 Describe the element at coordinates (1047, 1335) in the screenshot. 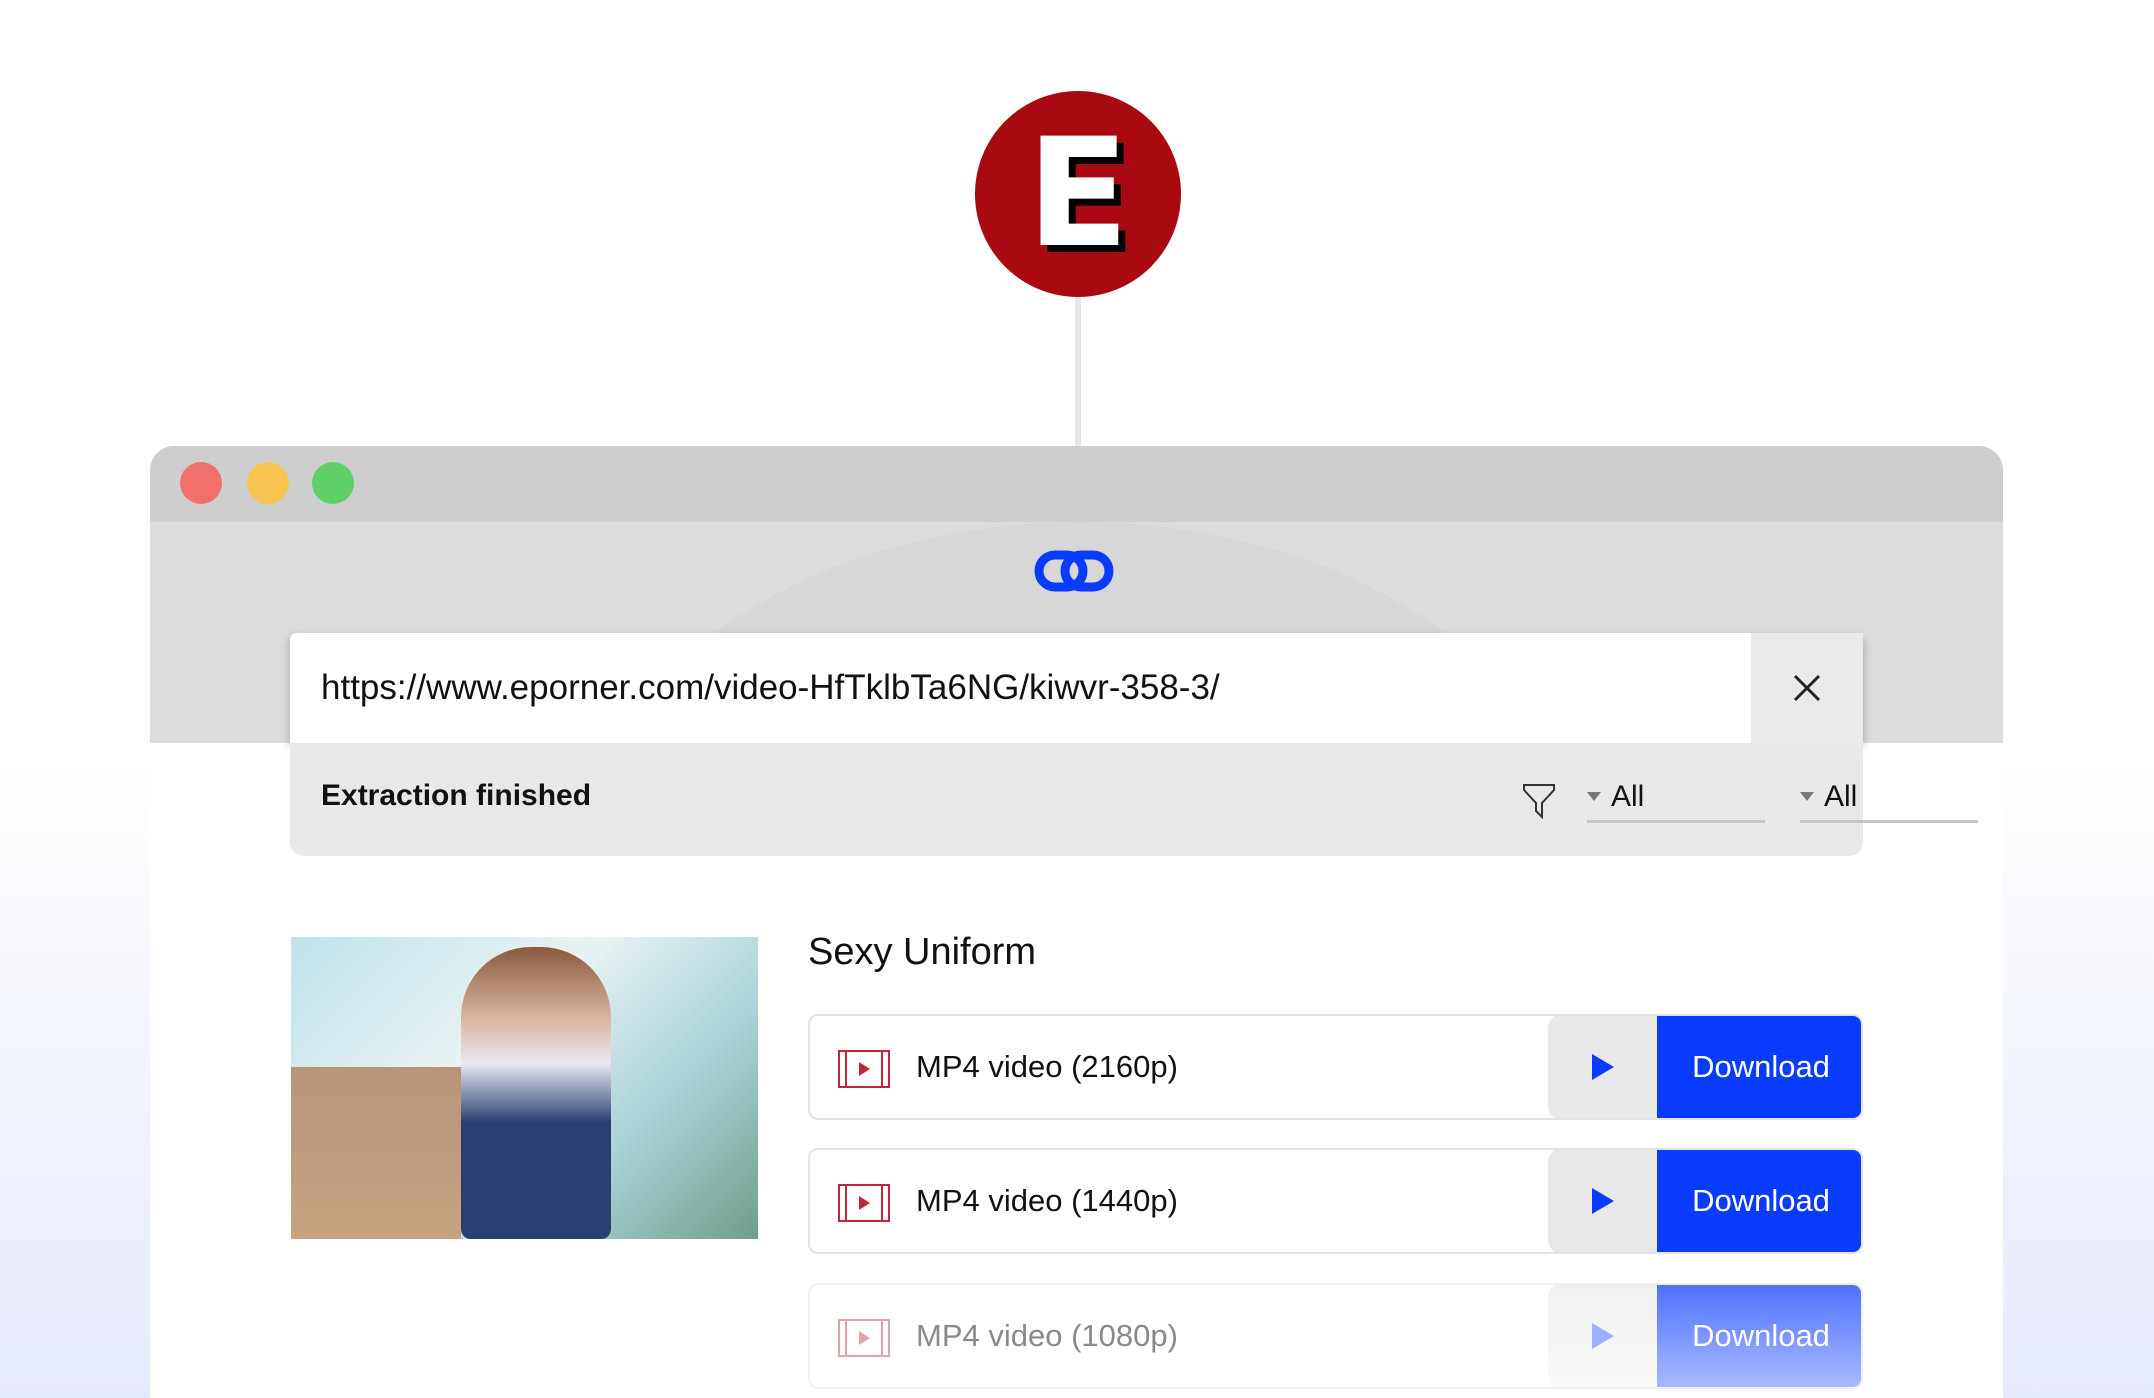

I see `format-label: MP4 video (1080p)` at that location.